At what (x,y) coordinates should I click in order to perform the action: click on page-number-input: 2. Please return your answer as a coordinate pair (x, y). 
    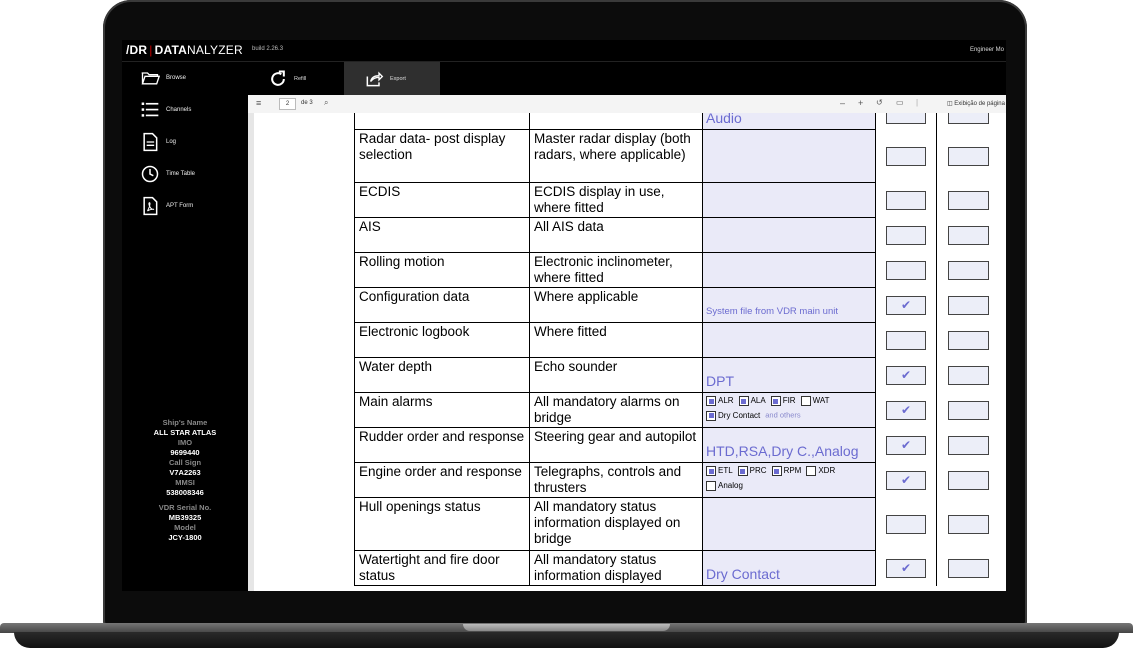
    Looking at the image, I should click on (287, 104).